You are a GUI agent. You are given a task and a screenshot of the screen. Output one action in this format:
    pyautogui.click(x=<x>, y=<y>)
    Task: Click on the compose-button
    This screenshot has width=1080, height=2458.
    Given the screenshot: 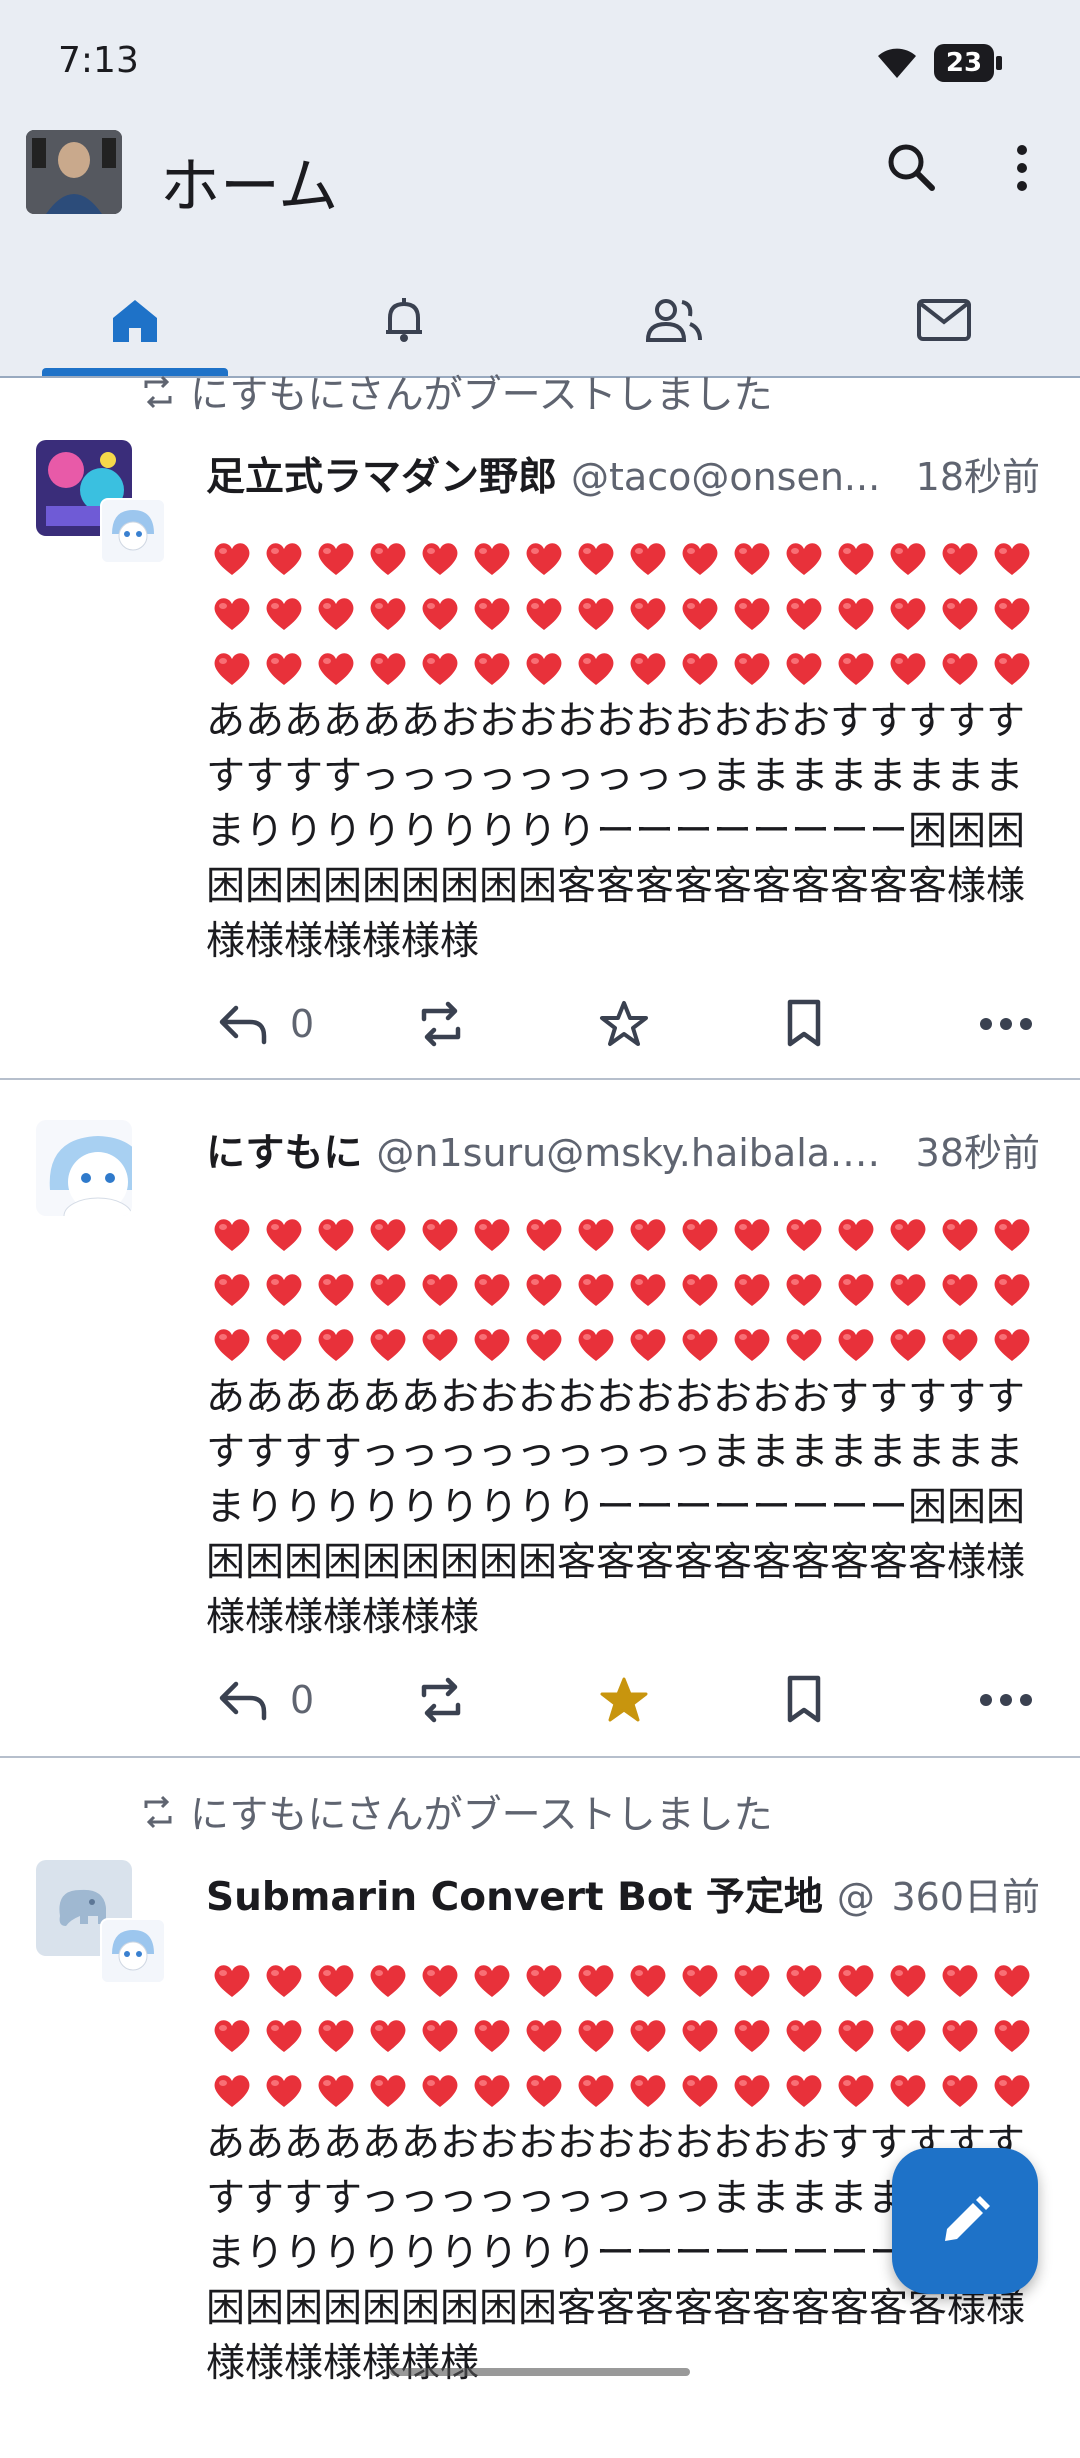 What is the action you would take?
    pyautogui.click(x=965, y=2221)
    